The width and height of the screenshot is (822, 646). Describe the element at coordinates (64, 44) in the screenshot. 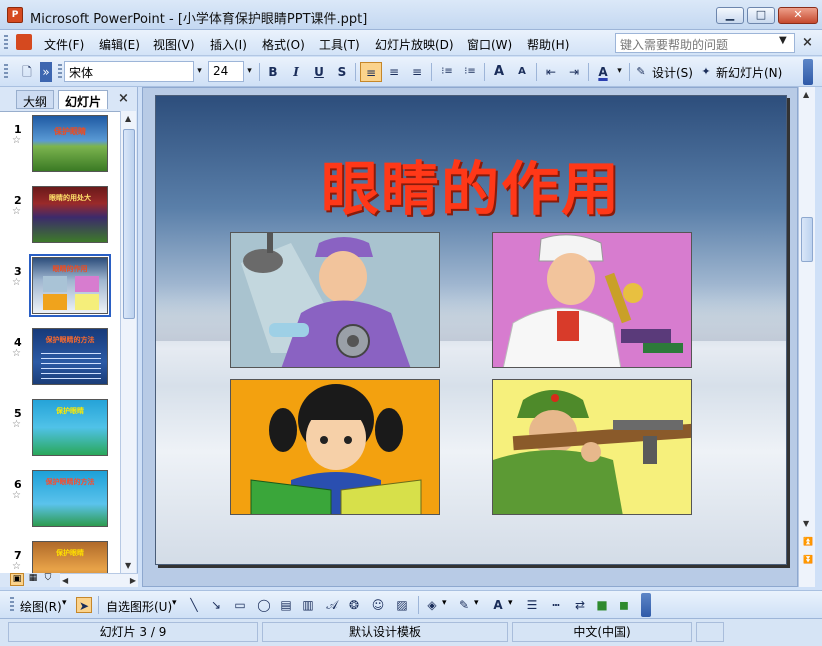

I see `menu-file: 文件(F)` at that location.